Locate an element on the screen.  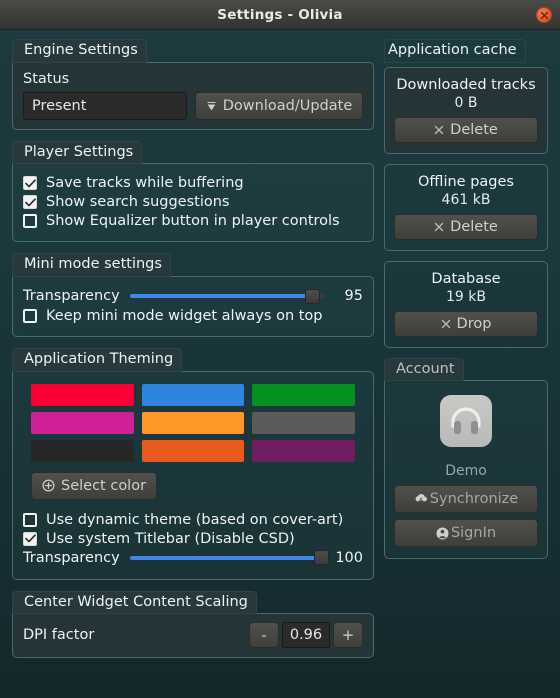
center-widget-scaling-title: Center Widget Content Scaling is located at coordinates (134, 602).